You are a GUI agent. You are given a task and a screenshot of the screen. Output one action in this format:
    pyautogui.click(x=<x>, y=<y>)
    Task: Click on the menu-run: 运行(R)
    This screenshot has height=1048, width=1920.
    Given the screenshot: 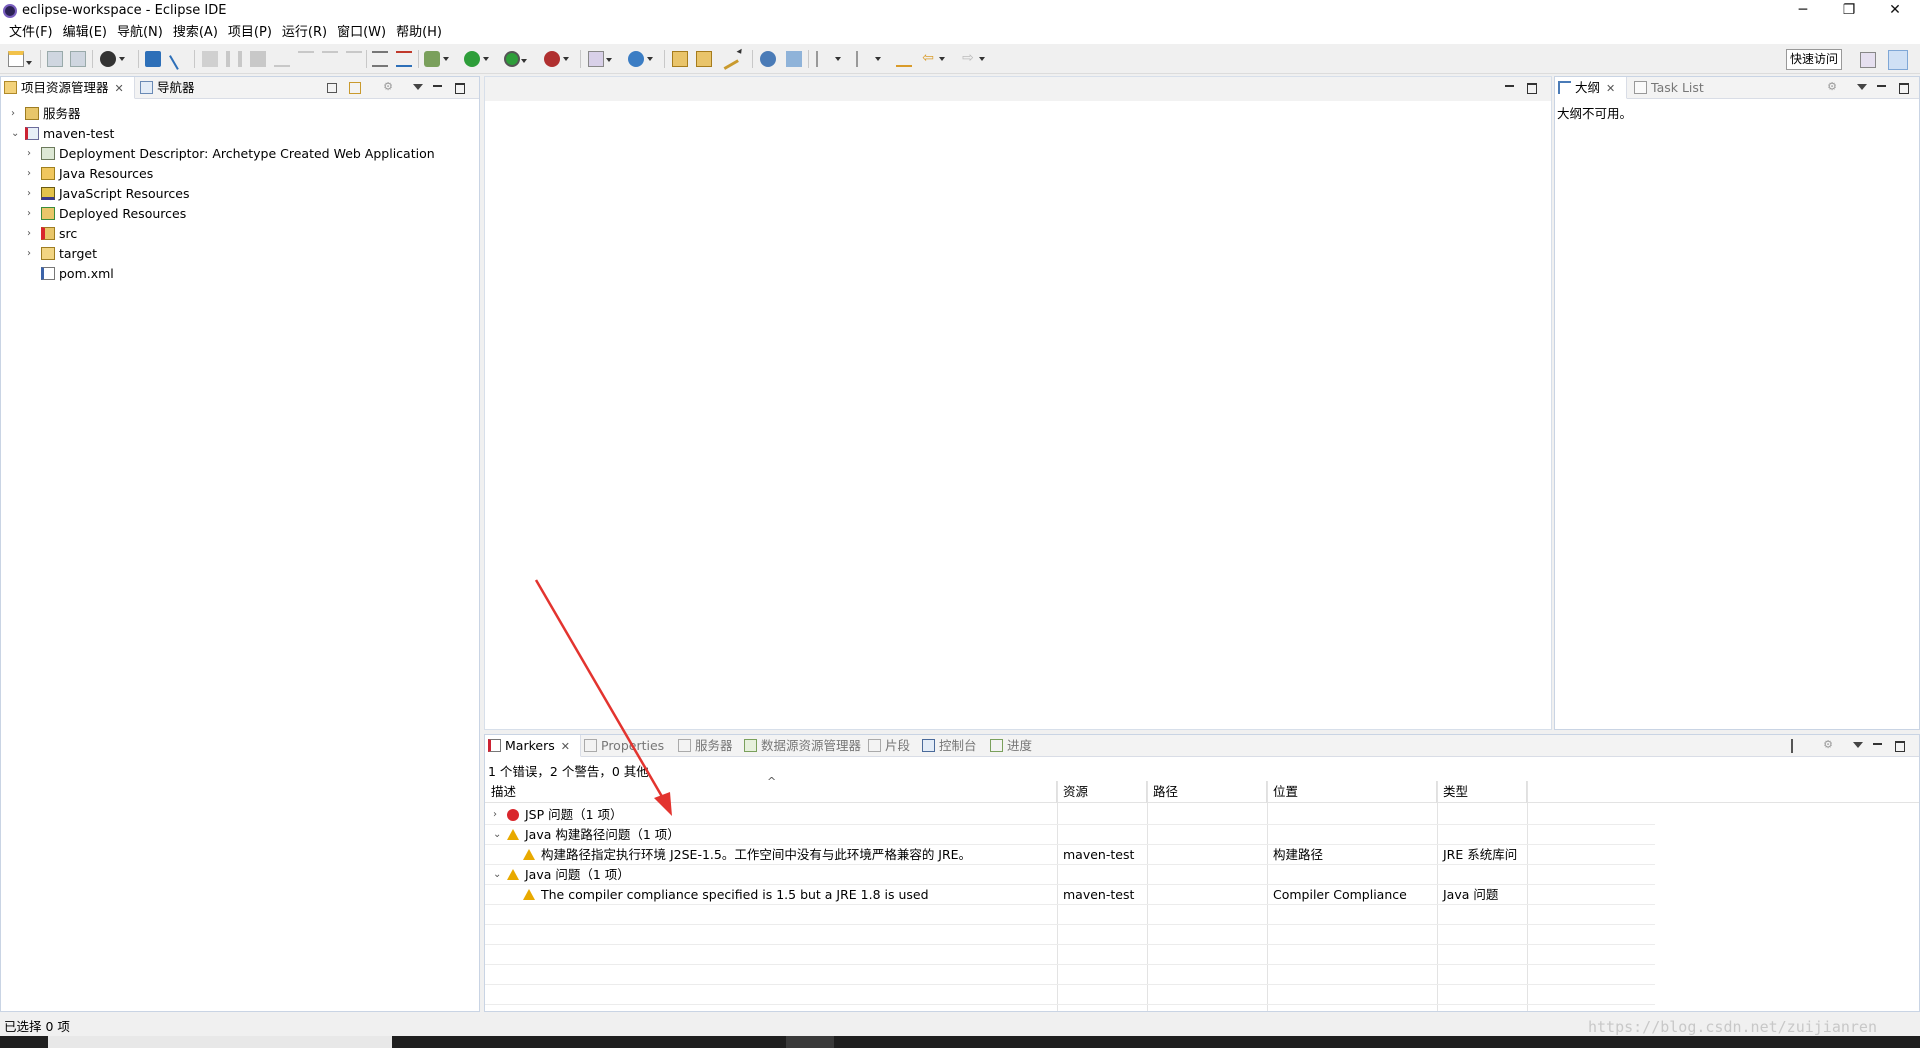 What is the action you would take?
    pyautogui.click(x=304, y=33)
    